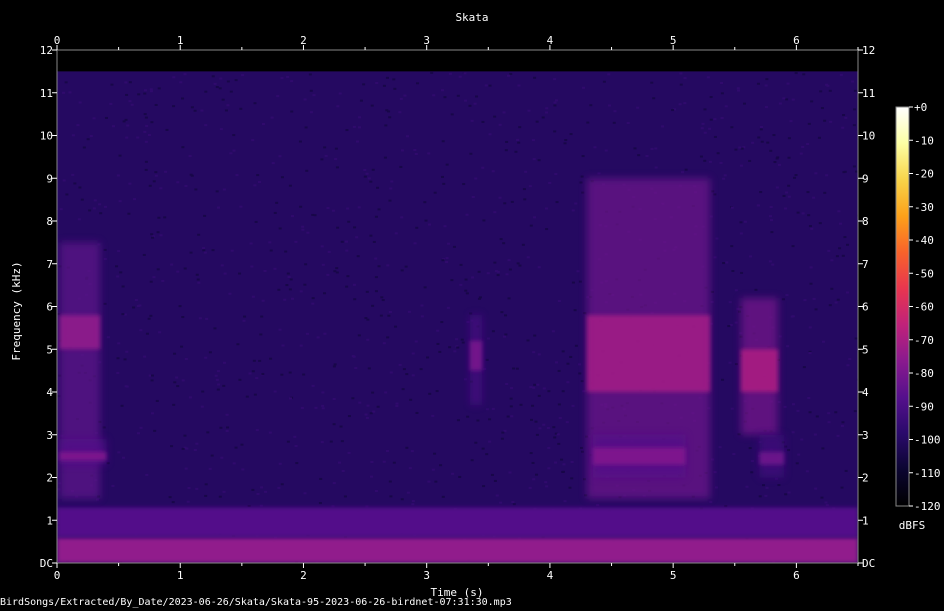 The height and width of the screenshot is (611, 944). Describe the element at coordinates (303, 40) in the screenshot. I see `x-tick-label-top: 2` at that location.